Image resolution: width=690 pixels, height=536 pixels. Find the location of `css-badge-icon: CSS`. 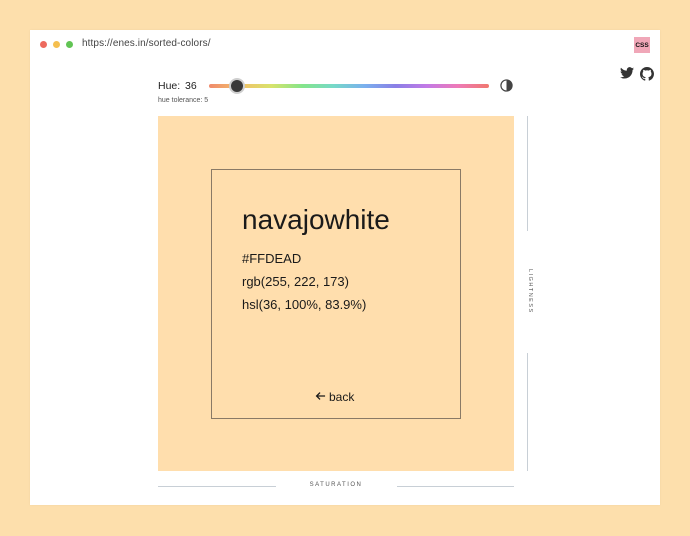

css-badge-icon: CSS is located at coordinates (642, 45).